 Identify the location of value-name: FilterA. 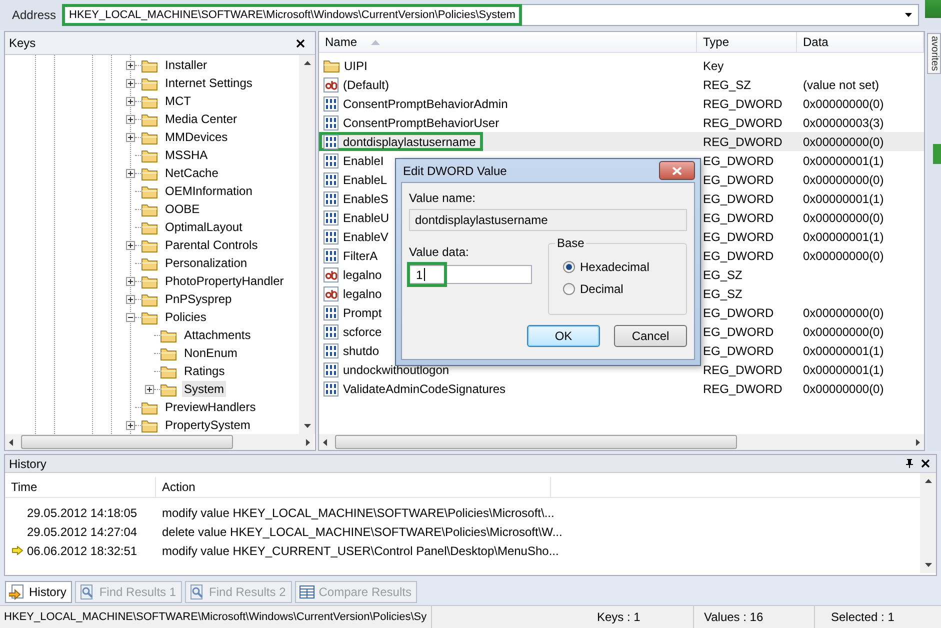
(360, 255).